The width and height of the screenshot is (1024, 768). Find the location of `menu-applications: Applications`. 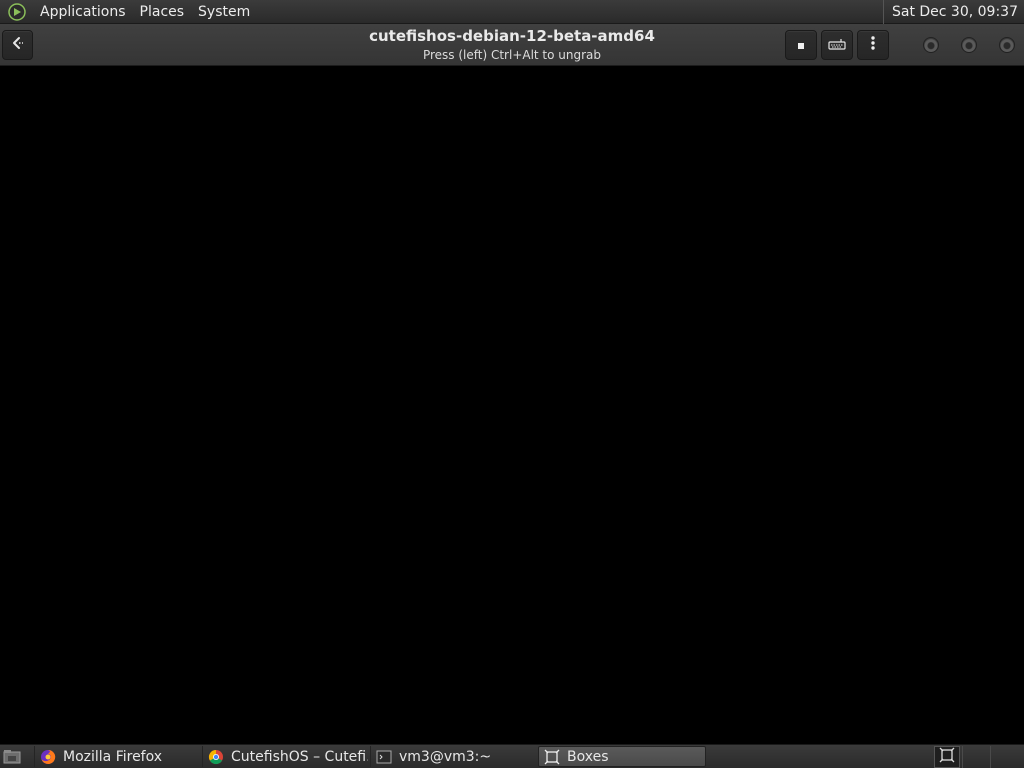

menu-applications: Applications is located at coordinates (83, 12).